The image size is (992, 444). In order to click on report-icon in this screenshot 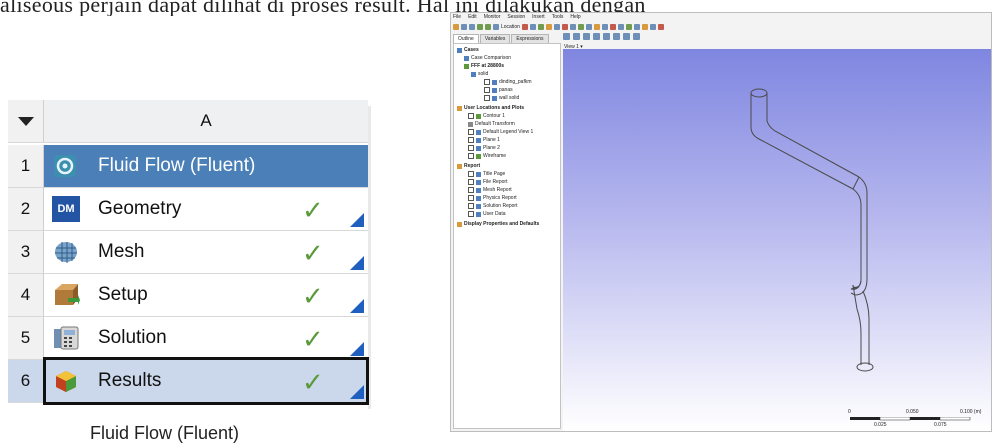, I will do `click(620, 27)`.